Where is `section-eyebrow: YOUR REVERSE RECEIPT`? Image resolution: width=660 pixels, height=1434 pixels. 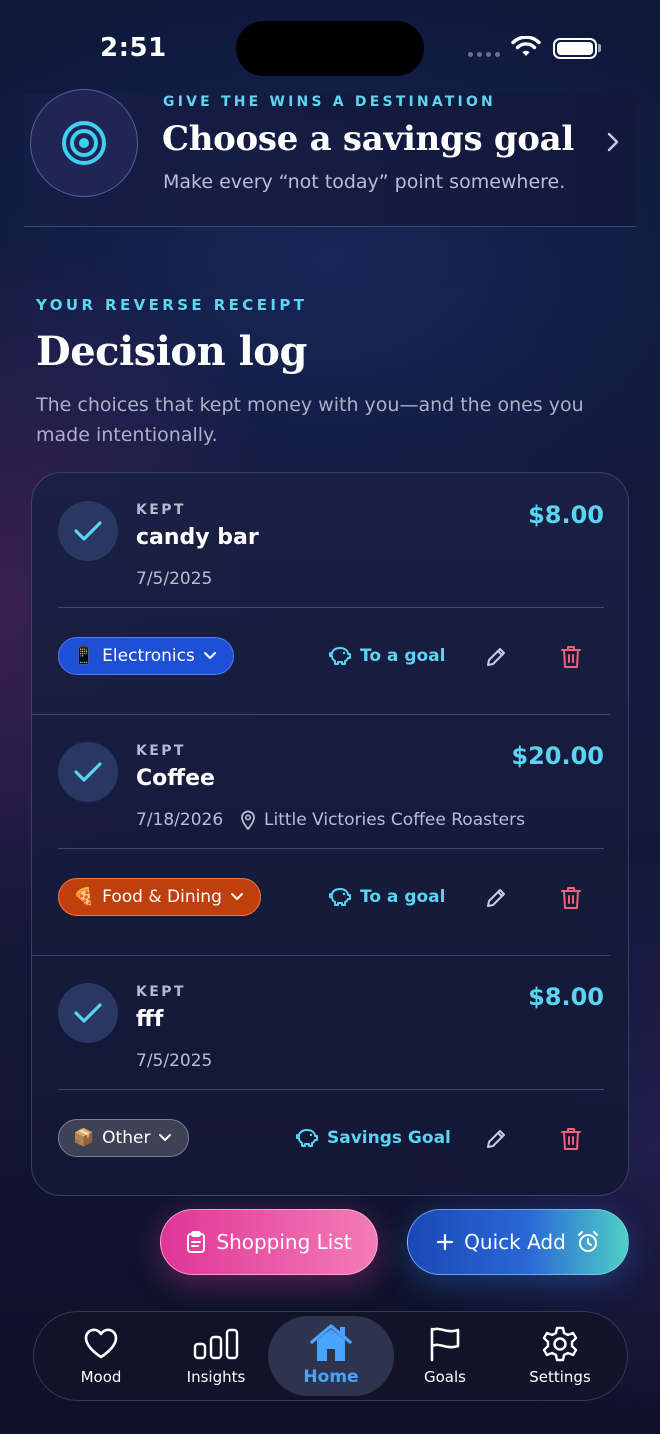 section-eyebrow: YOUR REVERSE RECEIPT is located at coordinates (172, 305).